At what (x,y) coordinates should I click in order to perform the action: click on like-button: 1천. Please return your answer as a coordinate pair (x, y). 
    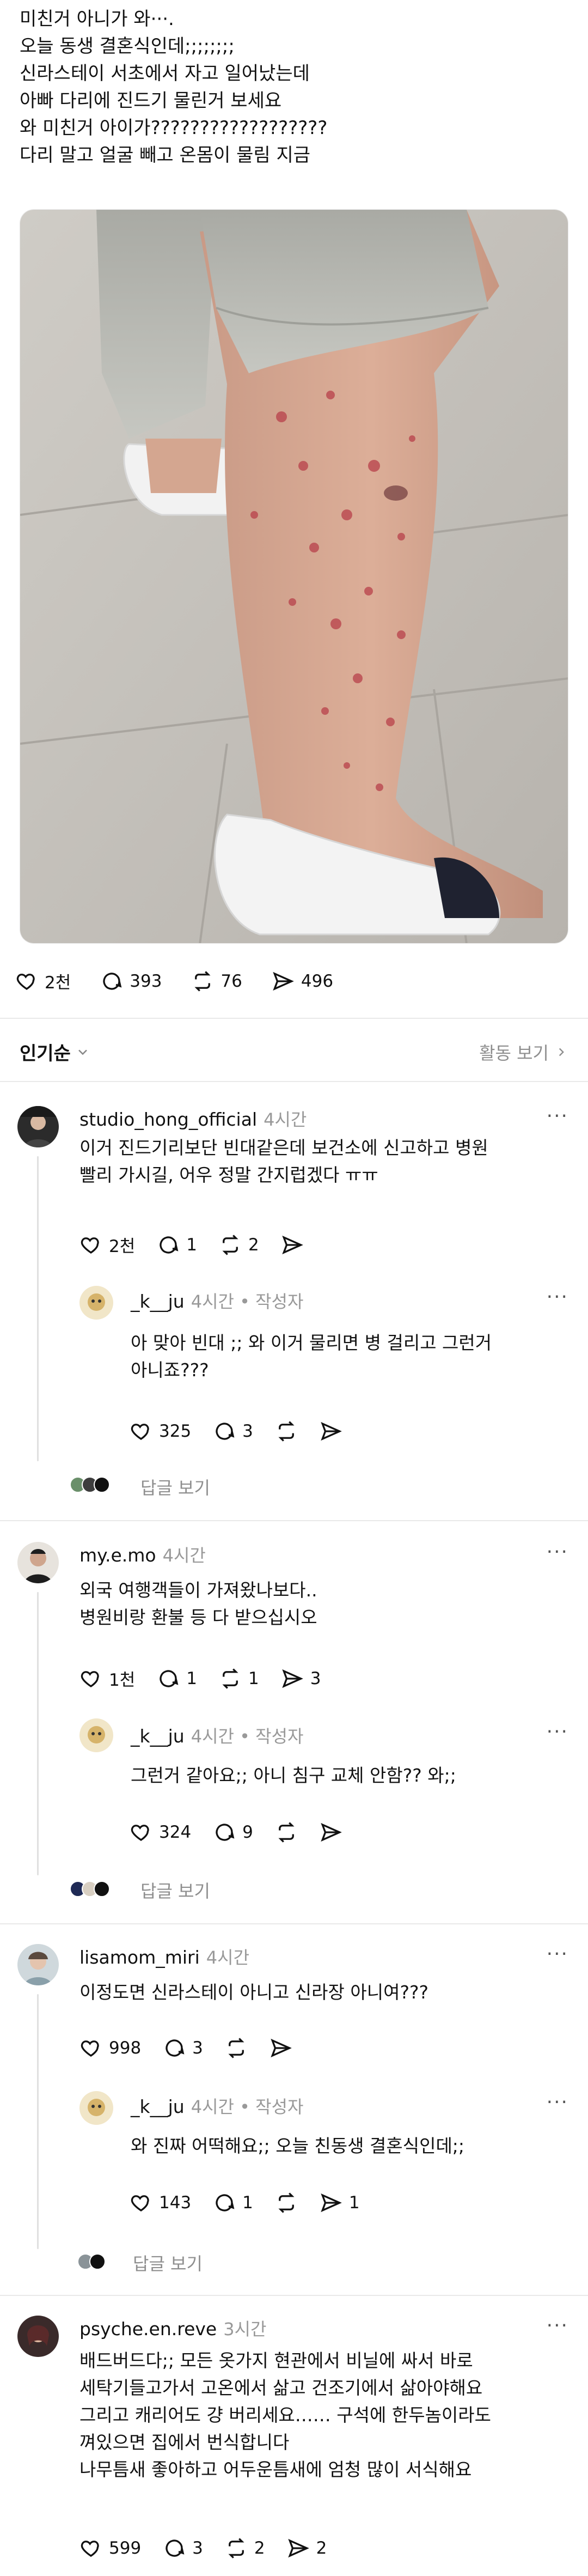
    Looking at the image, I should click on (107, 1679).